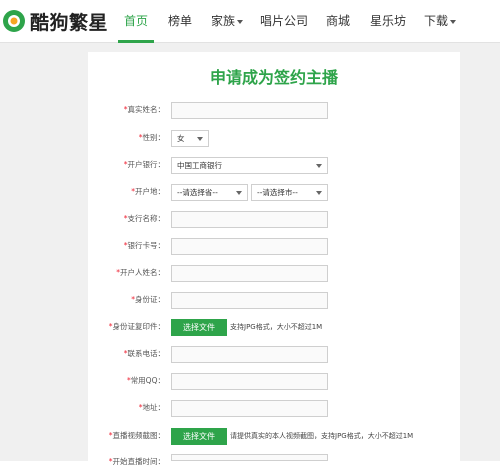 This screenshot has height=471, width=500. What do you see at coordinates (144, 218) in the screenshot?
I see `label-branch: *支行名称：` at bounding box center [144, 218].